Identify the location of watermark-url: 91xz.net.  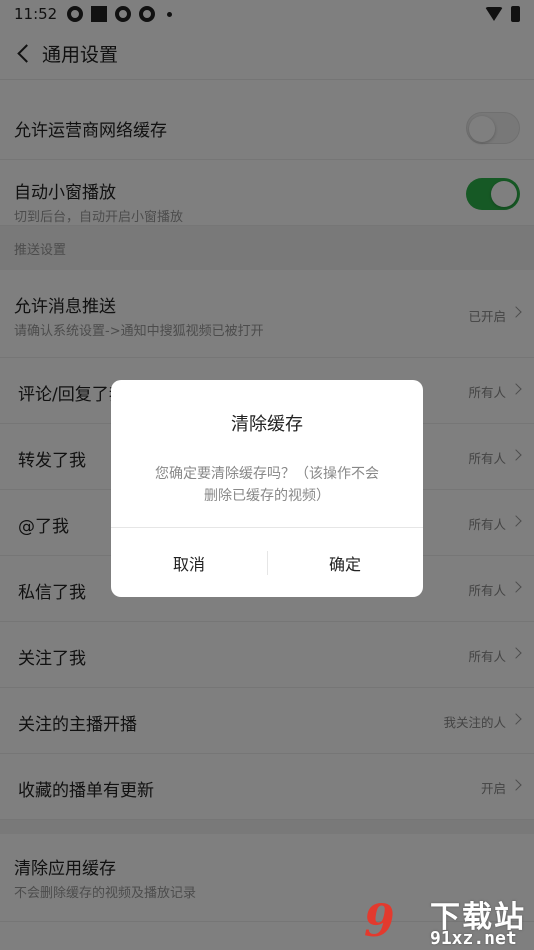
(473, 938).